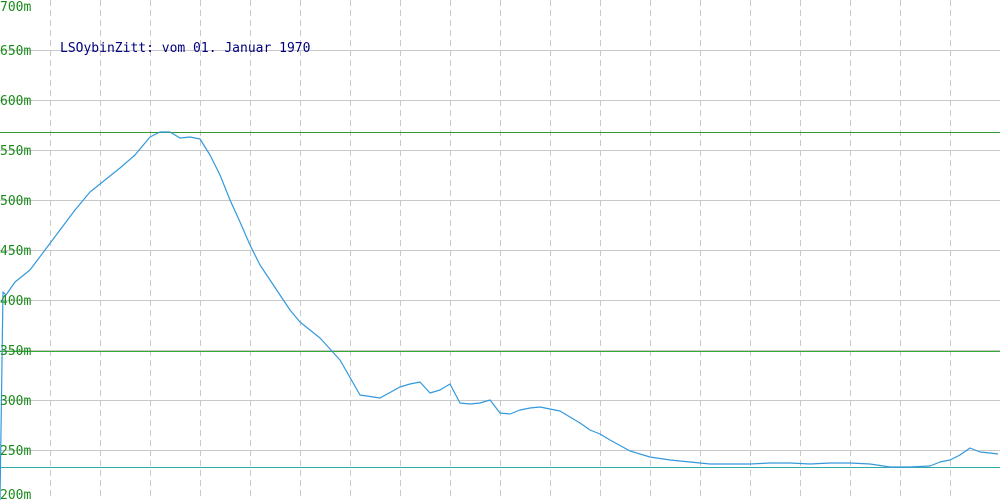 This screenshot has width=1000, height=500. Describe the element at coordinates (15, 201) in the screenshot. I see `y-tick-label-6: 500m` at that location.